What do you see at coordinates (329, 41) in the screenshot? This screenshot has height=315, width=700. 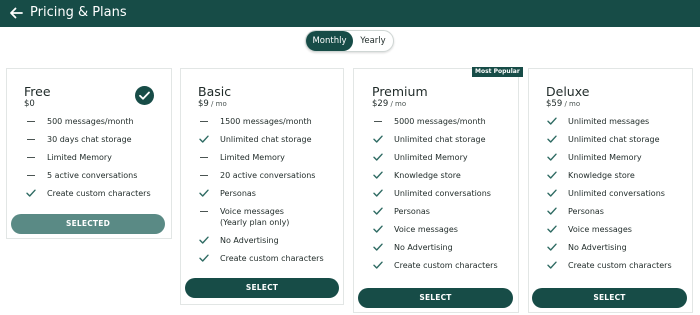 I see `toggle-monthly: Monthly` at bounding box center [329, 41].